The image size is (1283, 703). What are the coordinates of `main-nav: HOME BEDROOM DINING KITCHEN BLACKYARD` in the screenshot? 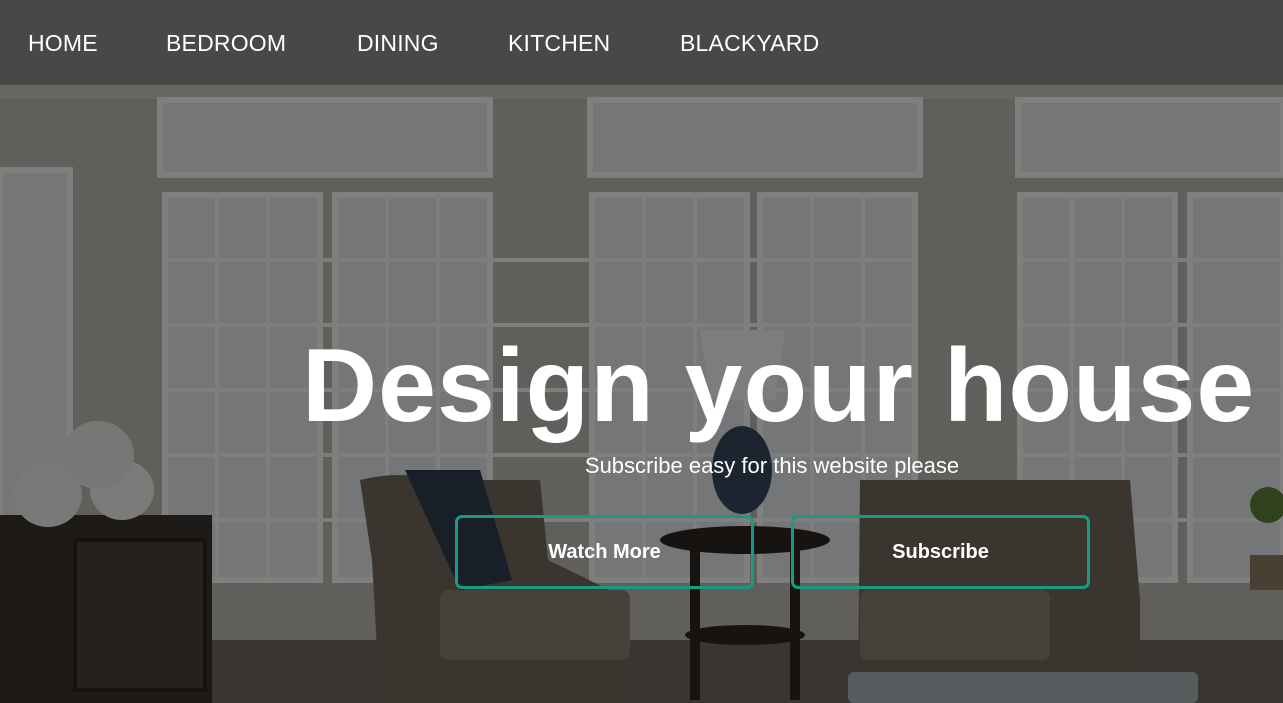 It's located at (423, 43).